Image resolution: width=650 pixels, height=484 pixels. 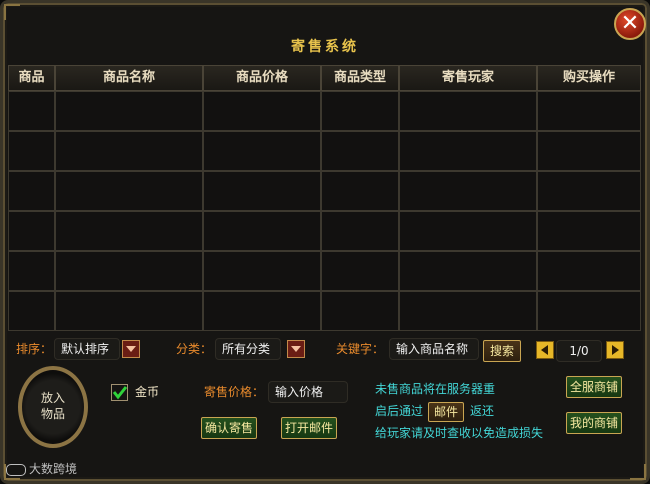 I want to click on notice-line2-post: 返还, so click(x=482, y=411).